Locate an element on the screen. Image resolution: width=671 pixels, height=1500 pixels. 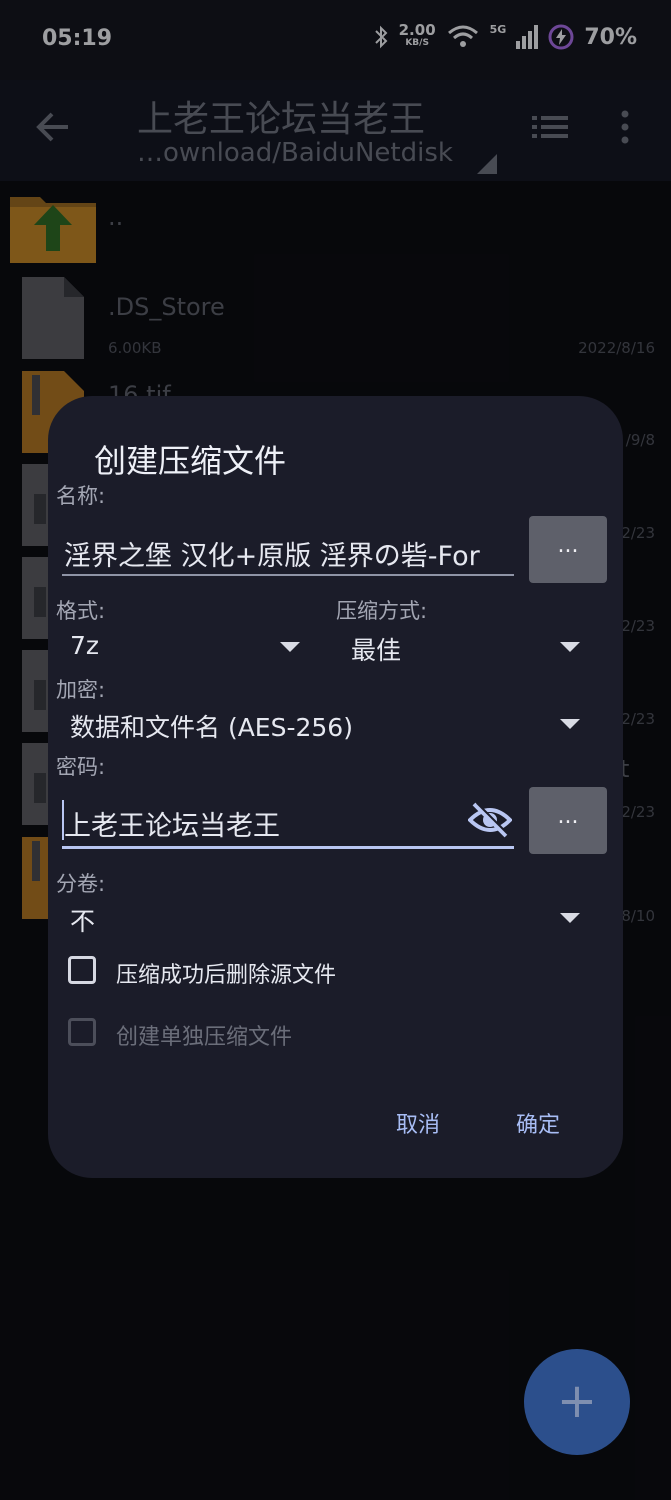
dialog-title: 创建压缩文件 is located at coordinates (190, 461).